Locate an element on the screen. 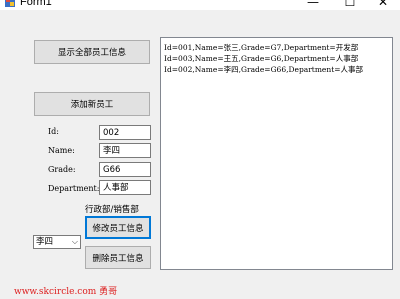  list-item: Id=002,Name=李四,Grade=G66,Department=人事部 is located at coordinates (276, 69).